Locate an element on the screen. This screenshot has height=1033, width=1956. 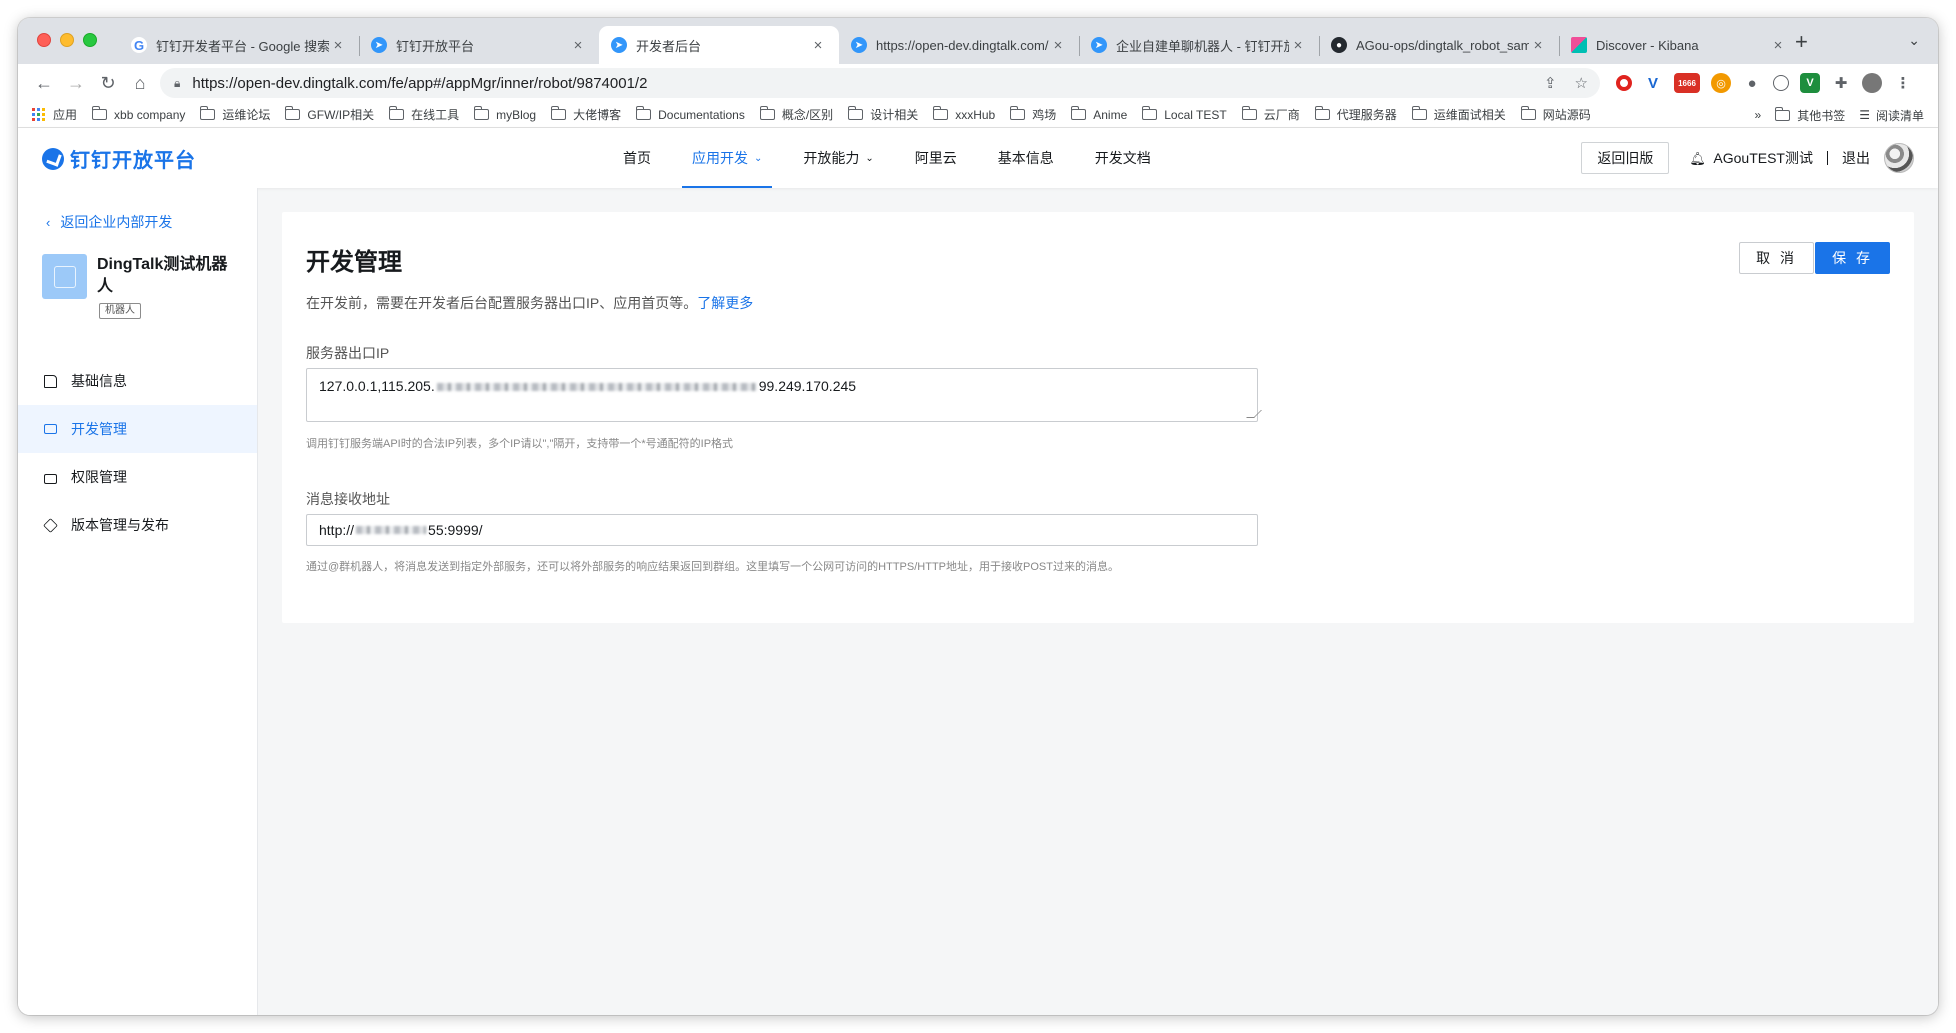
more-bookmarks-chevron: » is located at coordinates (1758, 115).